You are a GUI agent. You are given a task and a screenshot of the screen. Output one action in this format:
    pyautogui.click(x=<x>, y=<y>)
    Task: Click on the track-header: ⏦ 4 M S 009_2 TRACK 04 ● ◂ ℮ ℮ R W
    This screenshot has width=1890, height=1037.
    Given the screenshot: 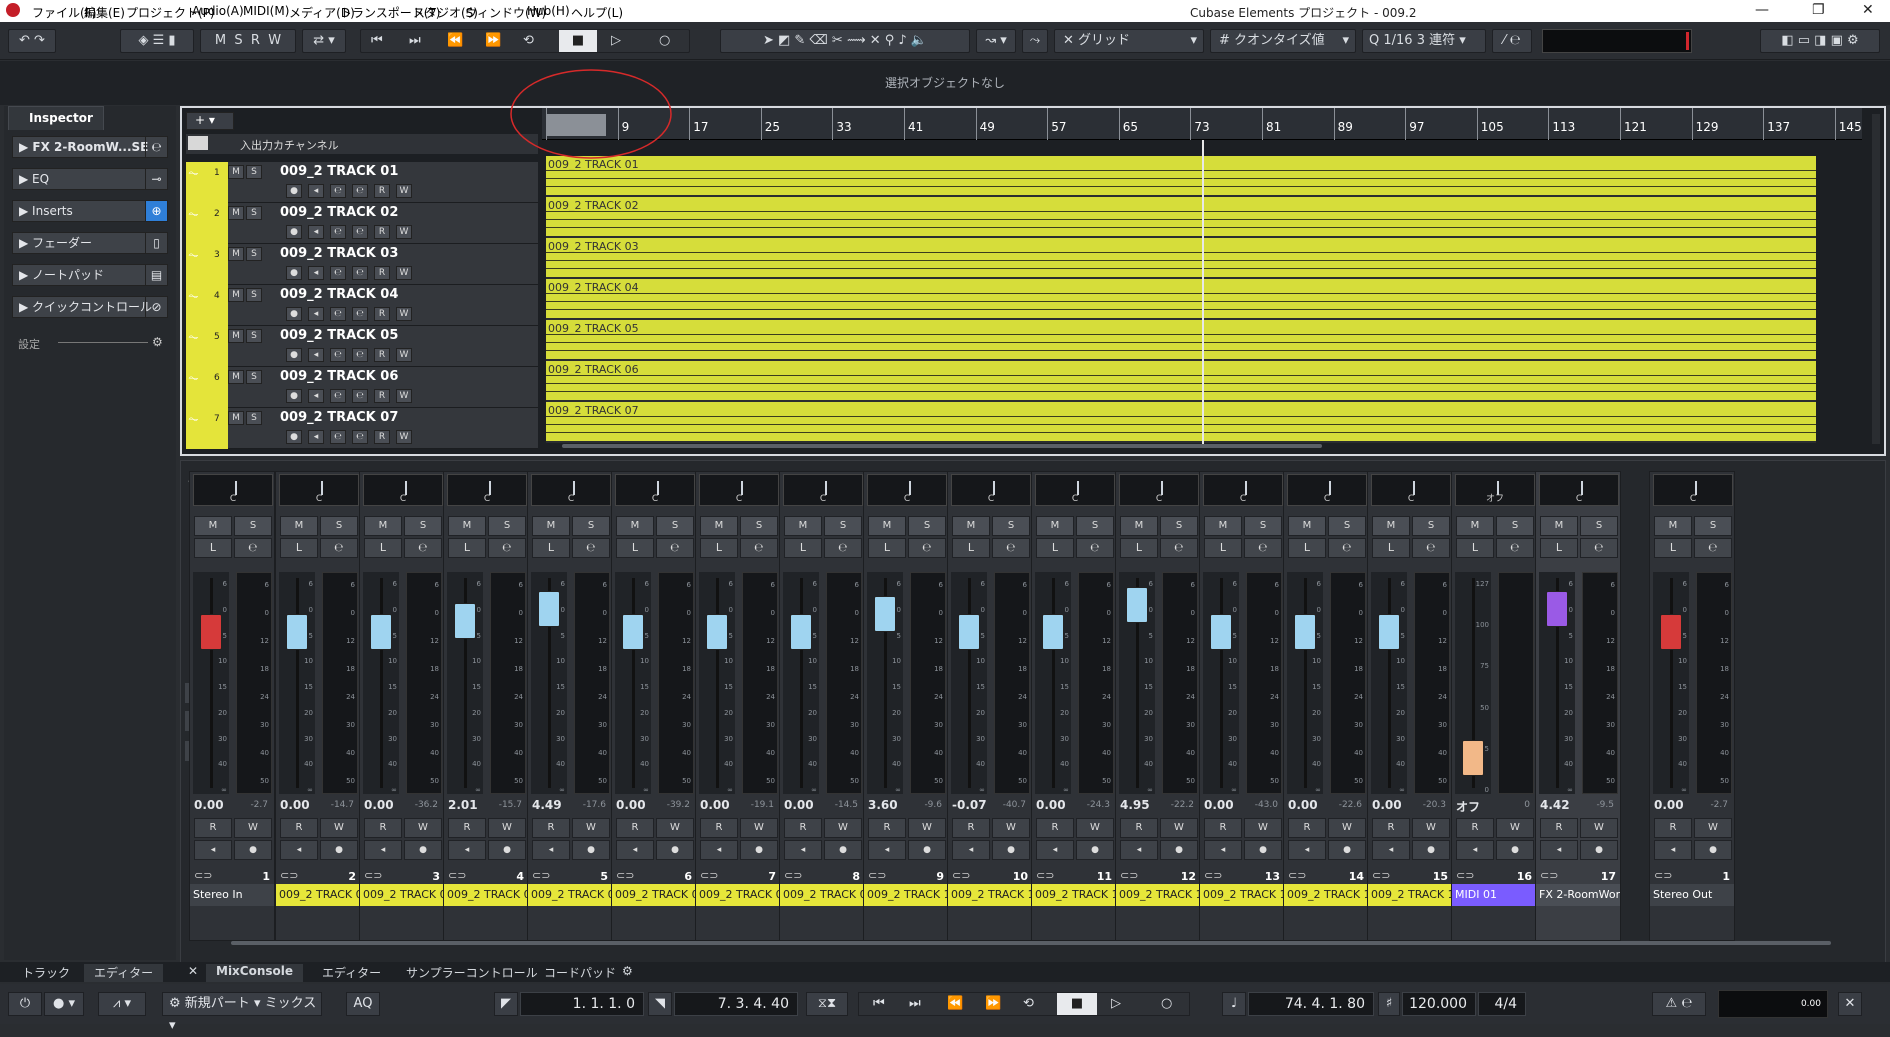 What is the action you would take?
    pyautogui.click(x=362, y=305)
    